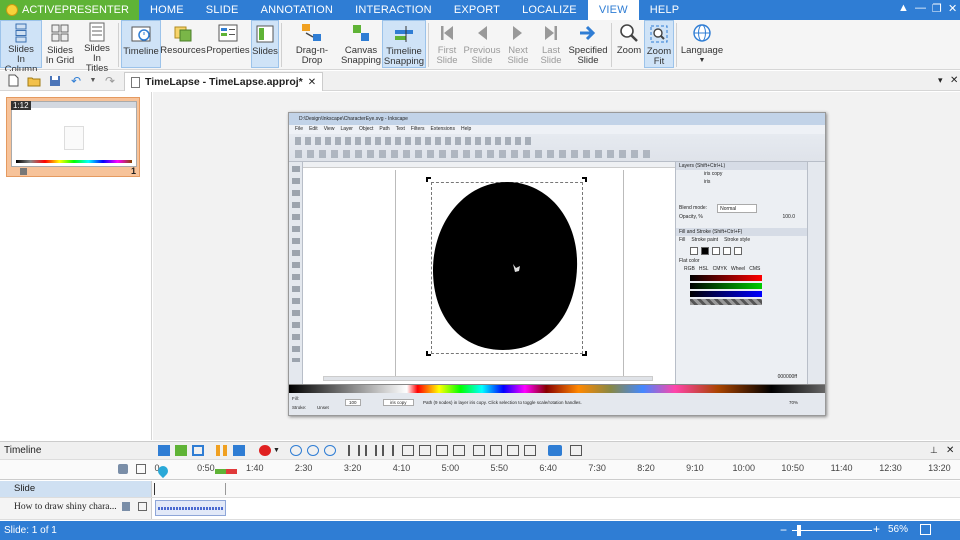  I want to click on save-icon, so click(55, 81).